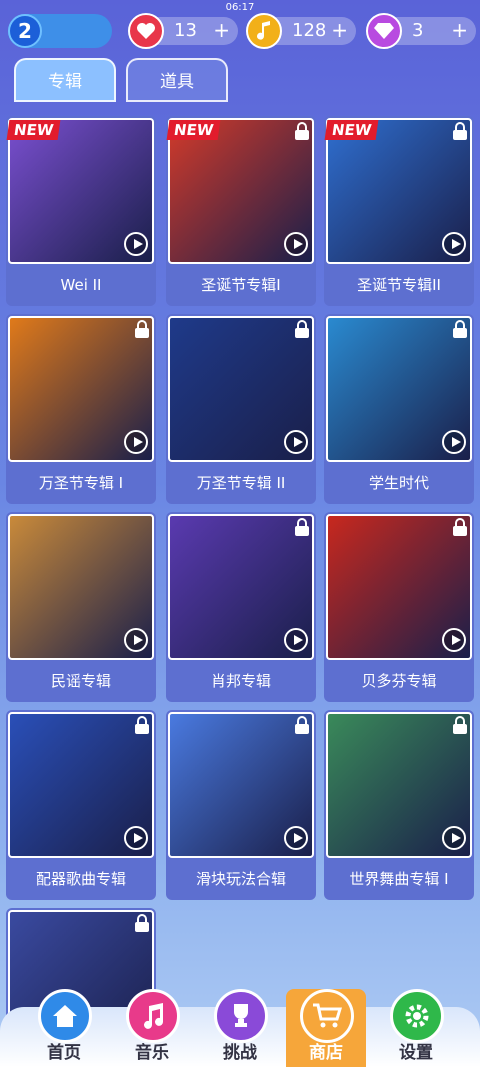 The width and height of the screenshot is (480, 1067). What do you see at coordinates (241, 285) in the screenshot?
I see `album-title: 圣诞节专辑I` at bounding box center [241, 285].